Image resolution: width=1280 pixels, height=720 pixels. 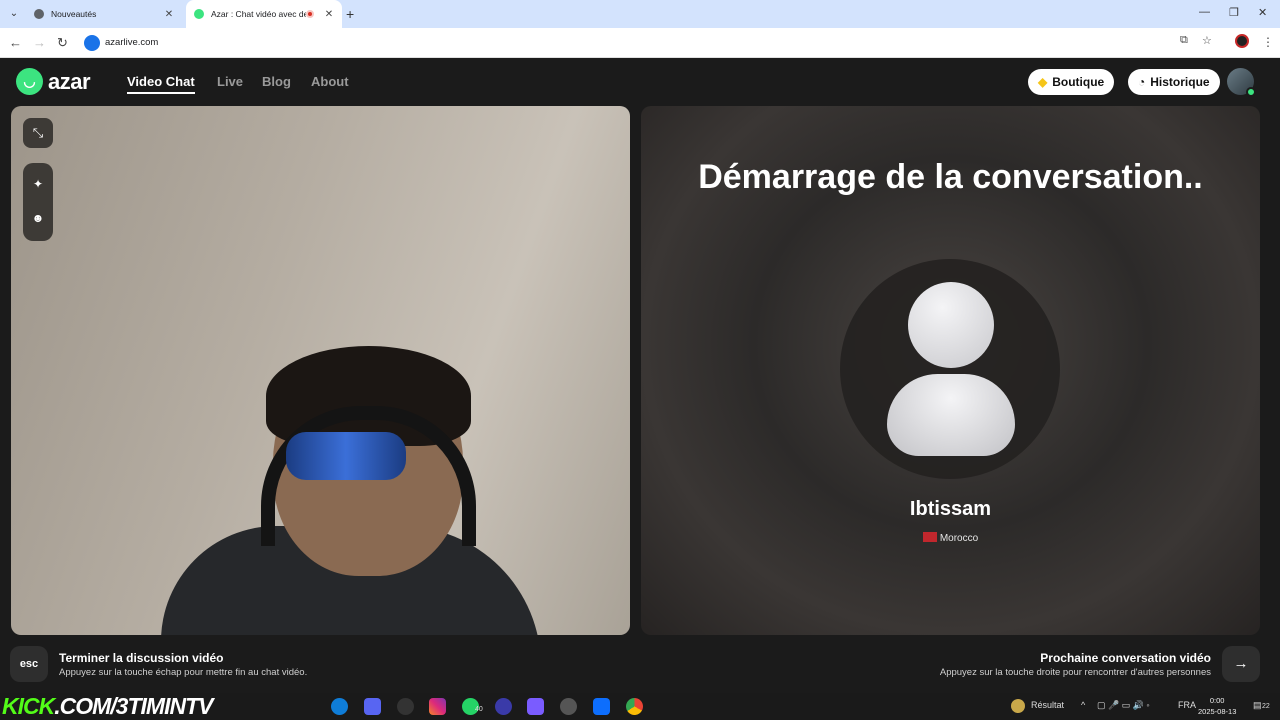 What do you see at coordinates (405, 706) in the screenshot?
I see `app-icon` at bounding box center [405, 706].